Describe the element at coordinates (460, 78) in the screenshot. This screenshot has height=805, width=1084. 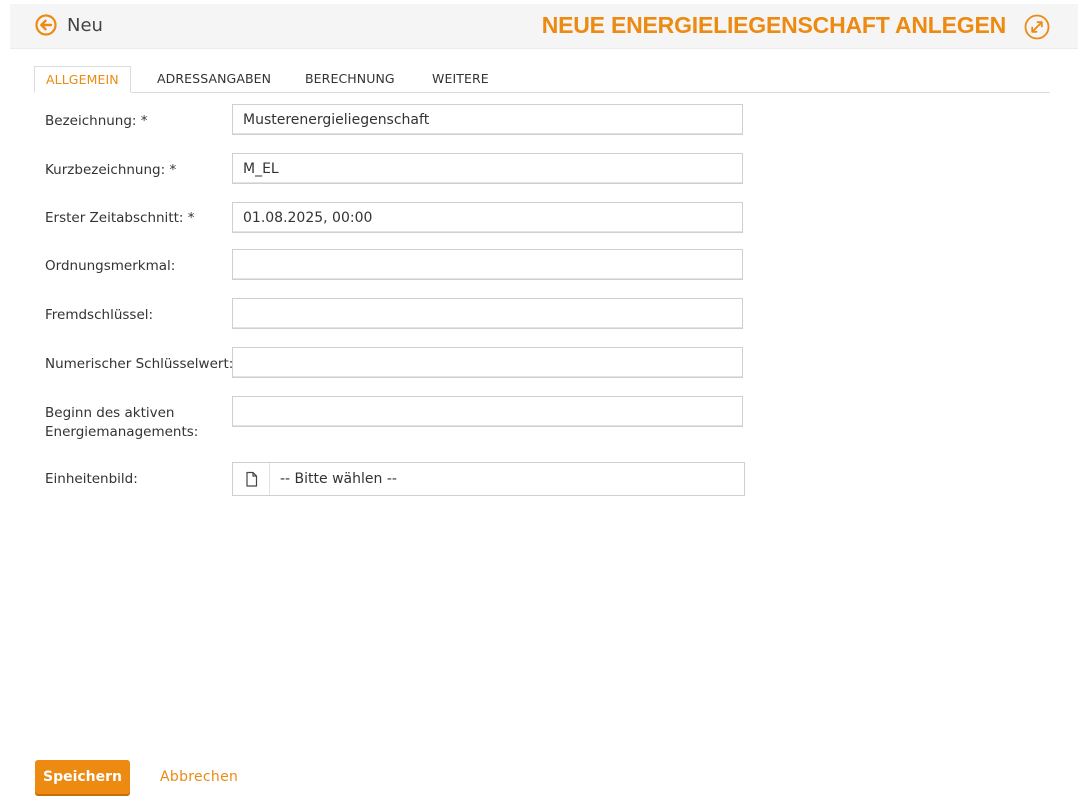
I see `tab-weitere: WEITERE` at that location.